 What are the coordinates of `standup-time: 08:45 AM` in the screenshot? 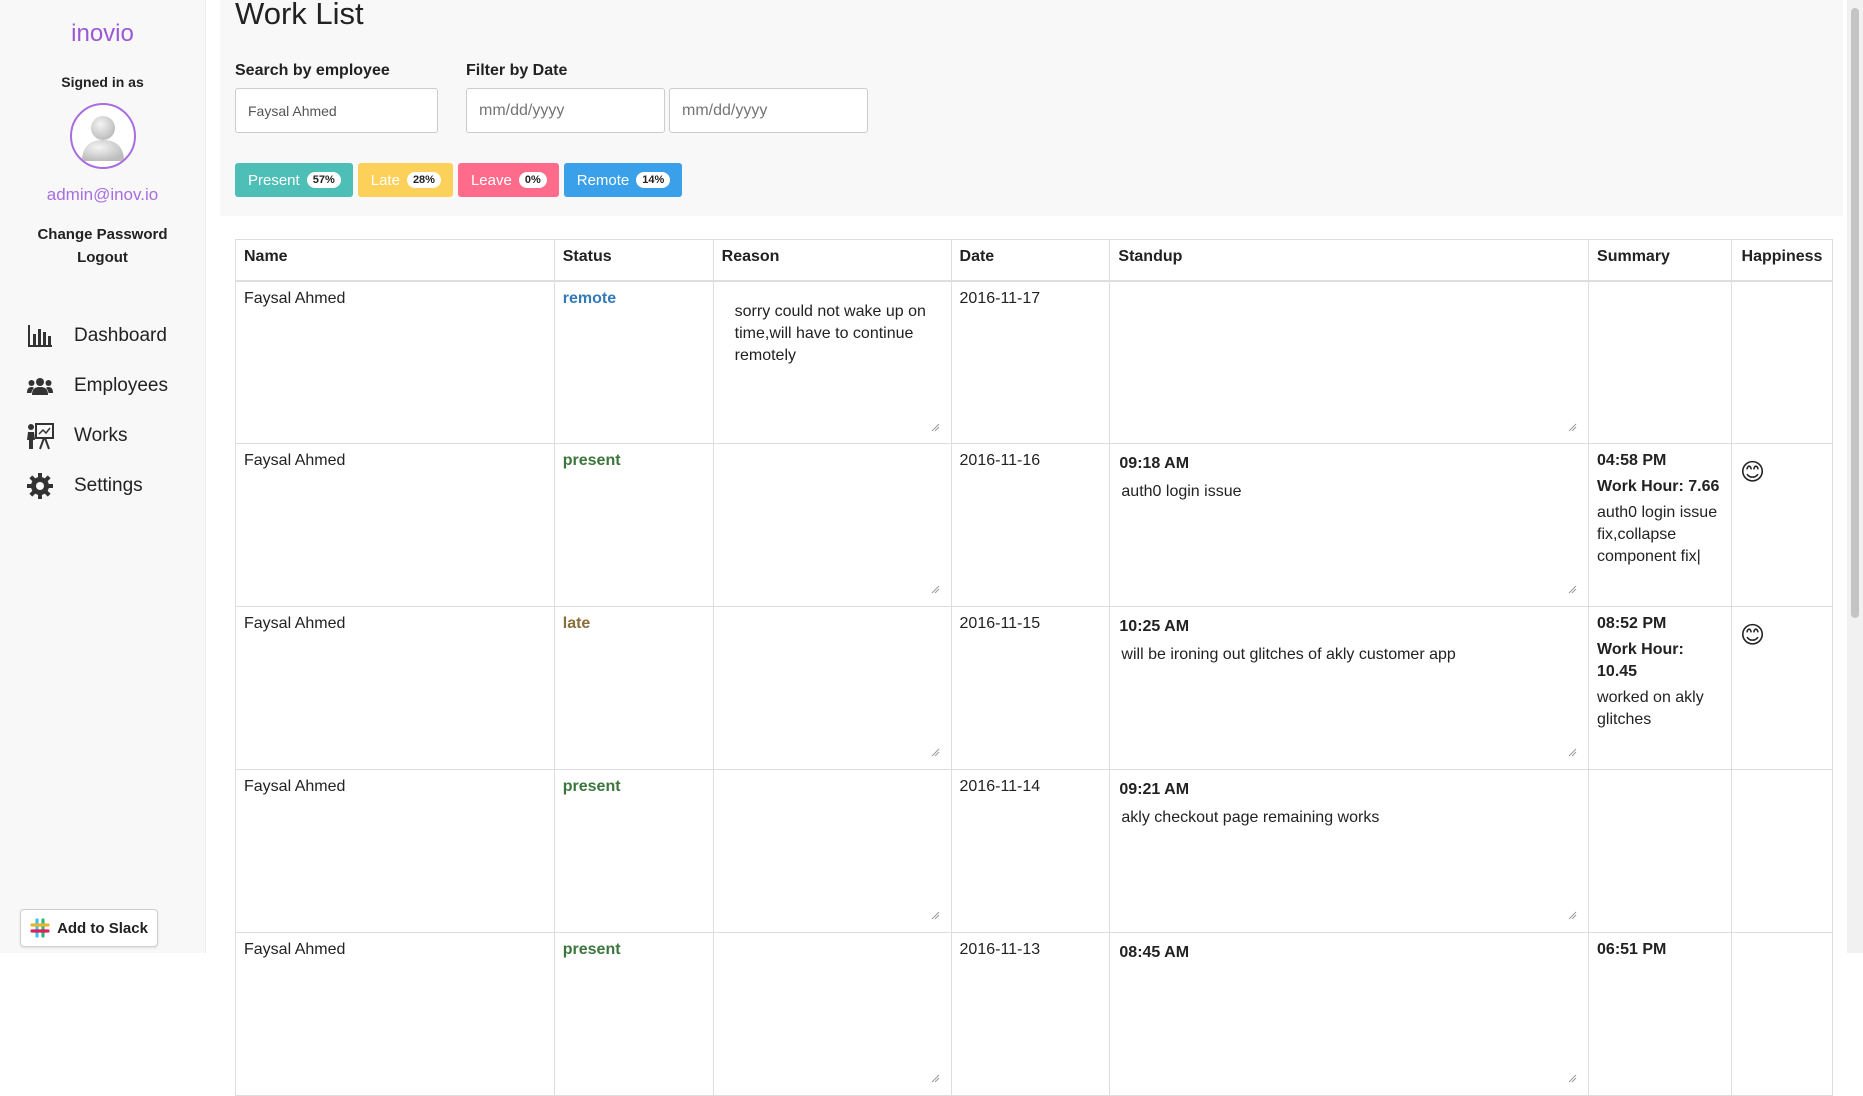 It's located at (1154, 952).